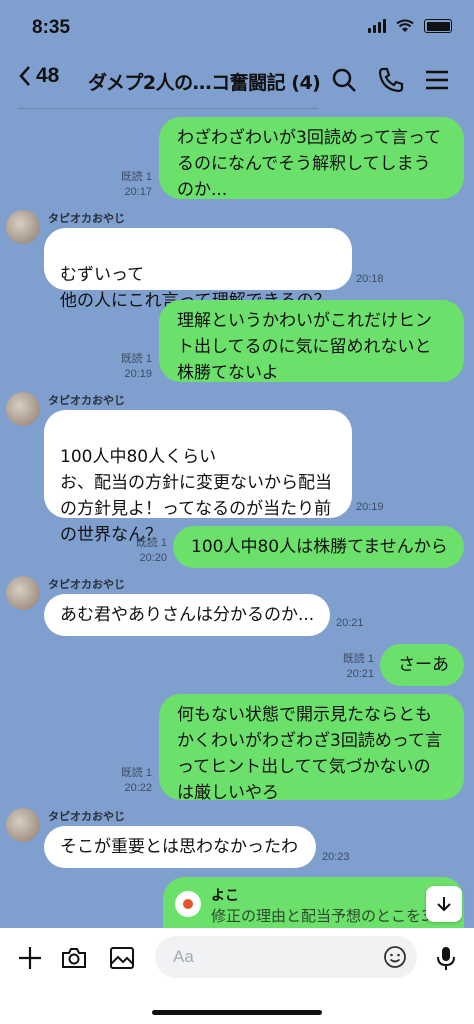 The width and height of the screenshot is (474, 1024). Describe the element at coordinates (153, 558) in the screenshot. I see `message-time: 20:20` at that location.